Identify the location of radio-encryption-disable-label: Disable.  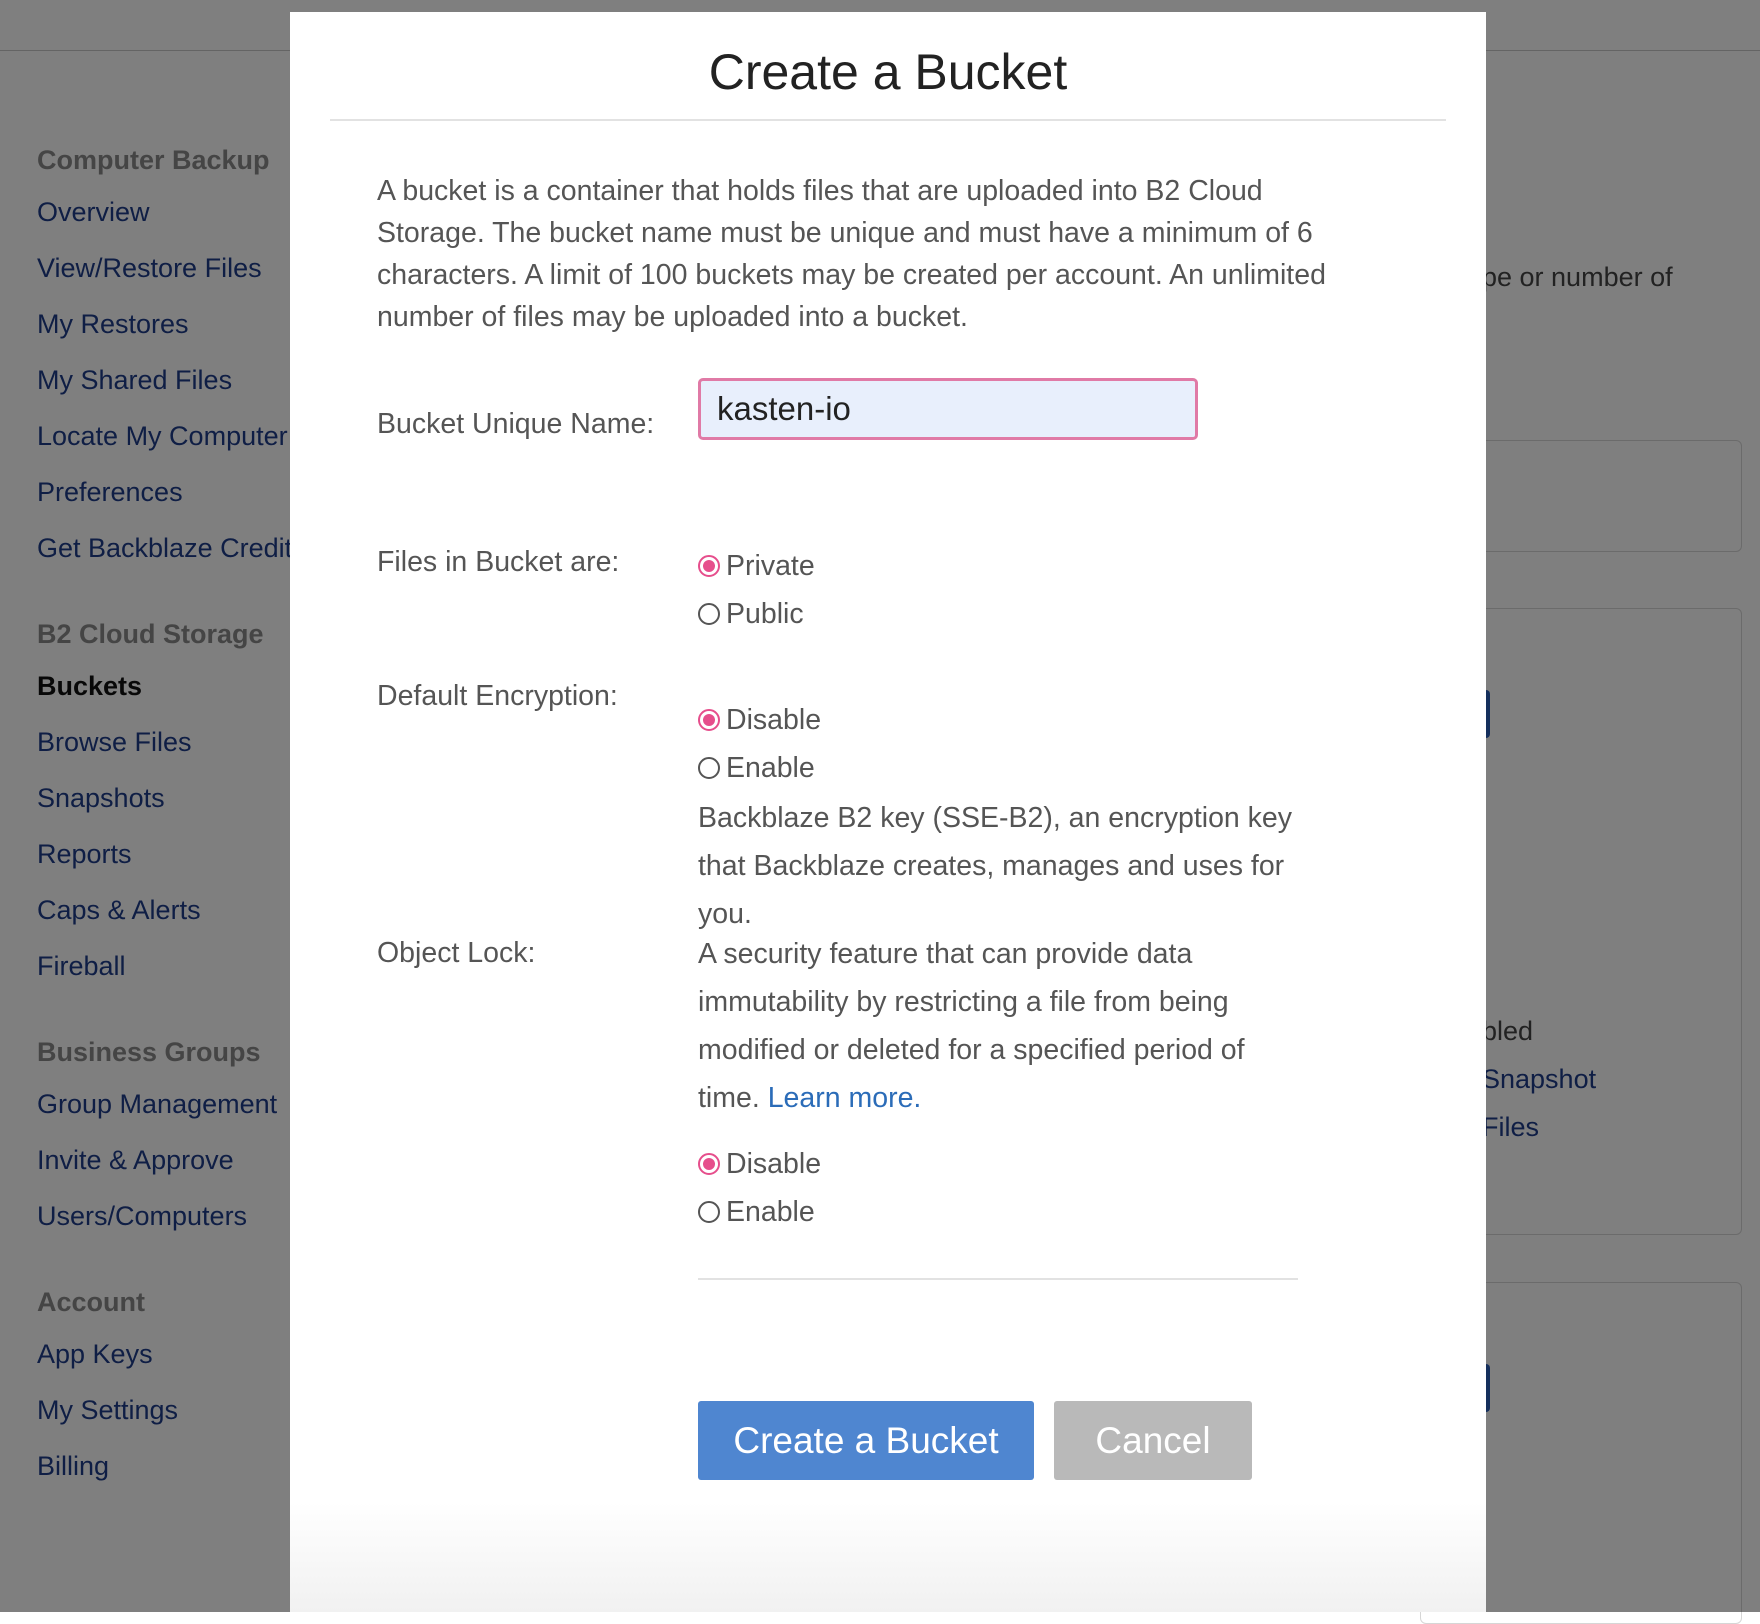
(774, 719).